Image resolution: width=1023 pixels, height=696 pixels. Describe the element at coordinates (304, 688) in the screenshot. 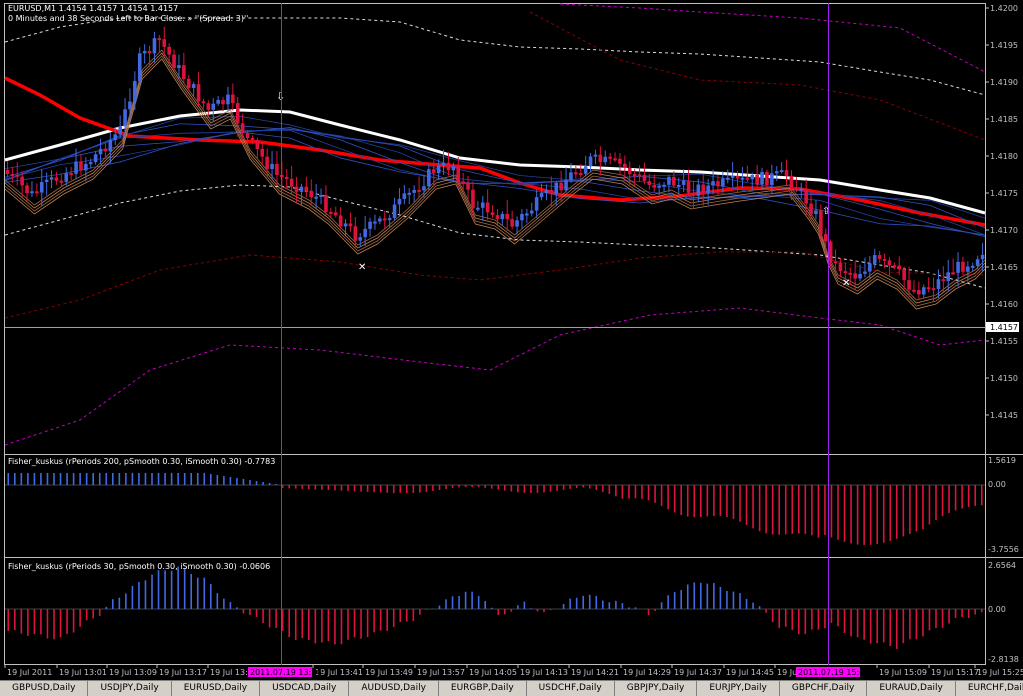

I see `chart-tab: USDCAD,Daily` at that location.